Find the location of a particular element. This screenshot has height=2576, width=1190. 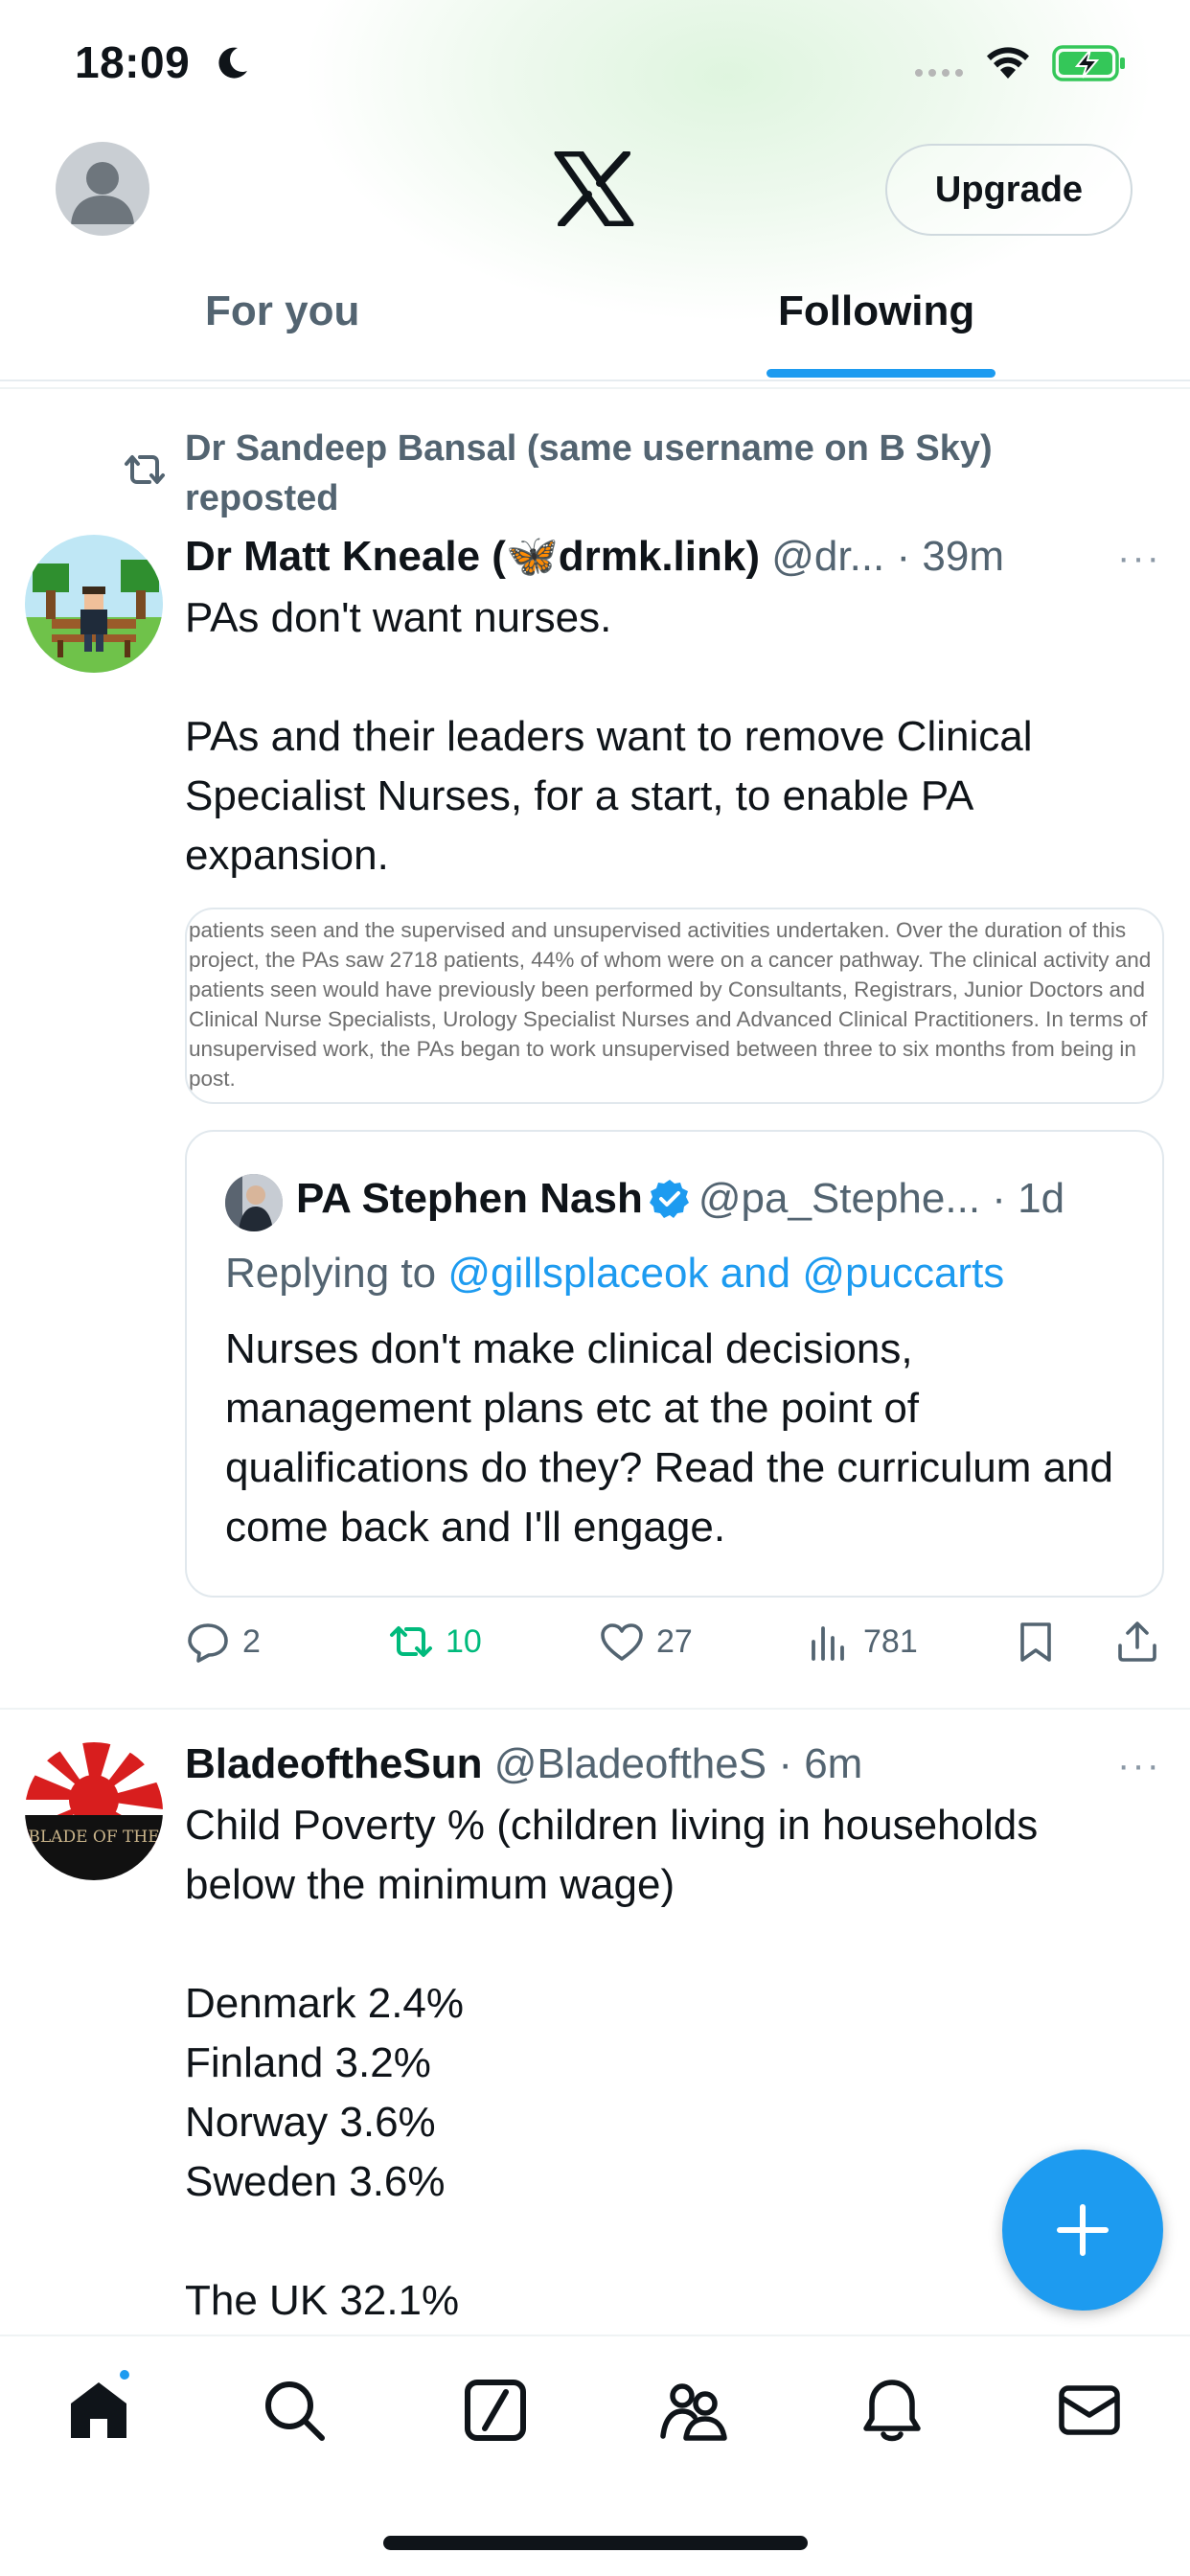

share-icon is located at coordinates (1137, 1642).